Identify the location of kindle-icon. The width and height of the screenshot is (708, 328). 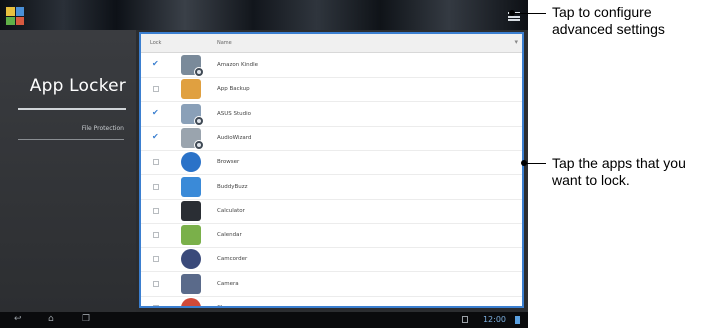
(192, 66).